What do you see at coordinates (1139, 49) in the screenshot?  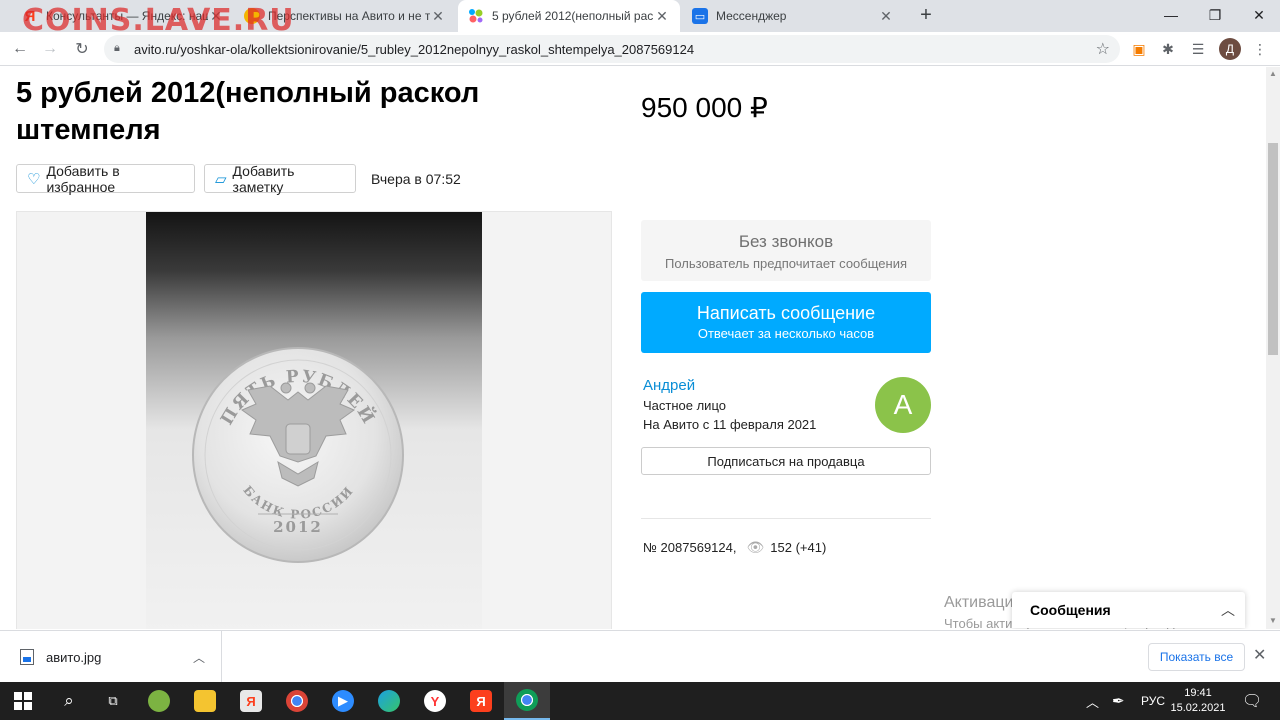 I see `shopping-extension-icon: ▣` at bounding box center [1139, 49].